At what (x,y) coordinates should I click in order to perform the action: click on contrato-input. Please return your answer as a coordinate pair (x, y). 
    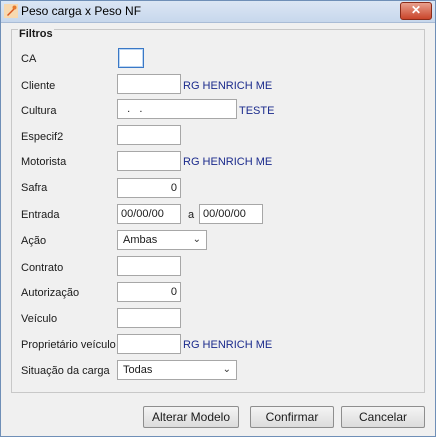
    Looking at the image, I should click on (149, 266).